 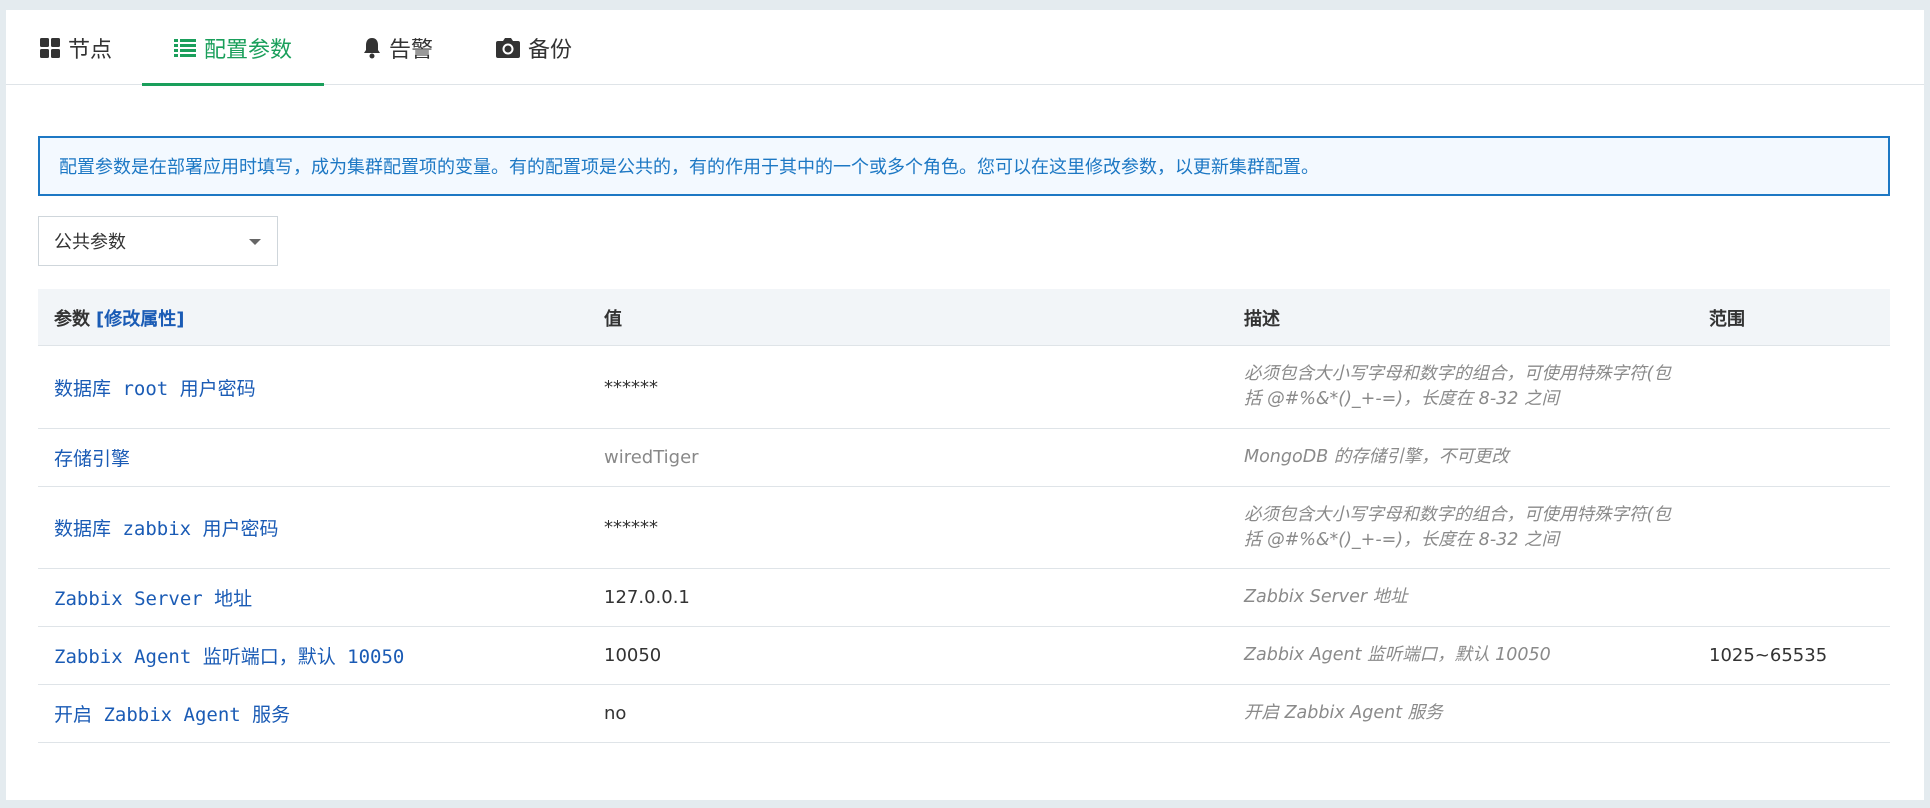 I want to click on param-value: 127.0.0.1, so click(x=647, y=597).